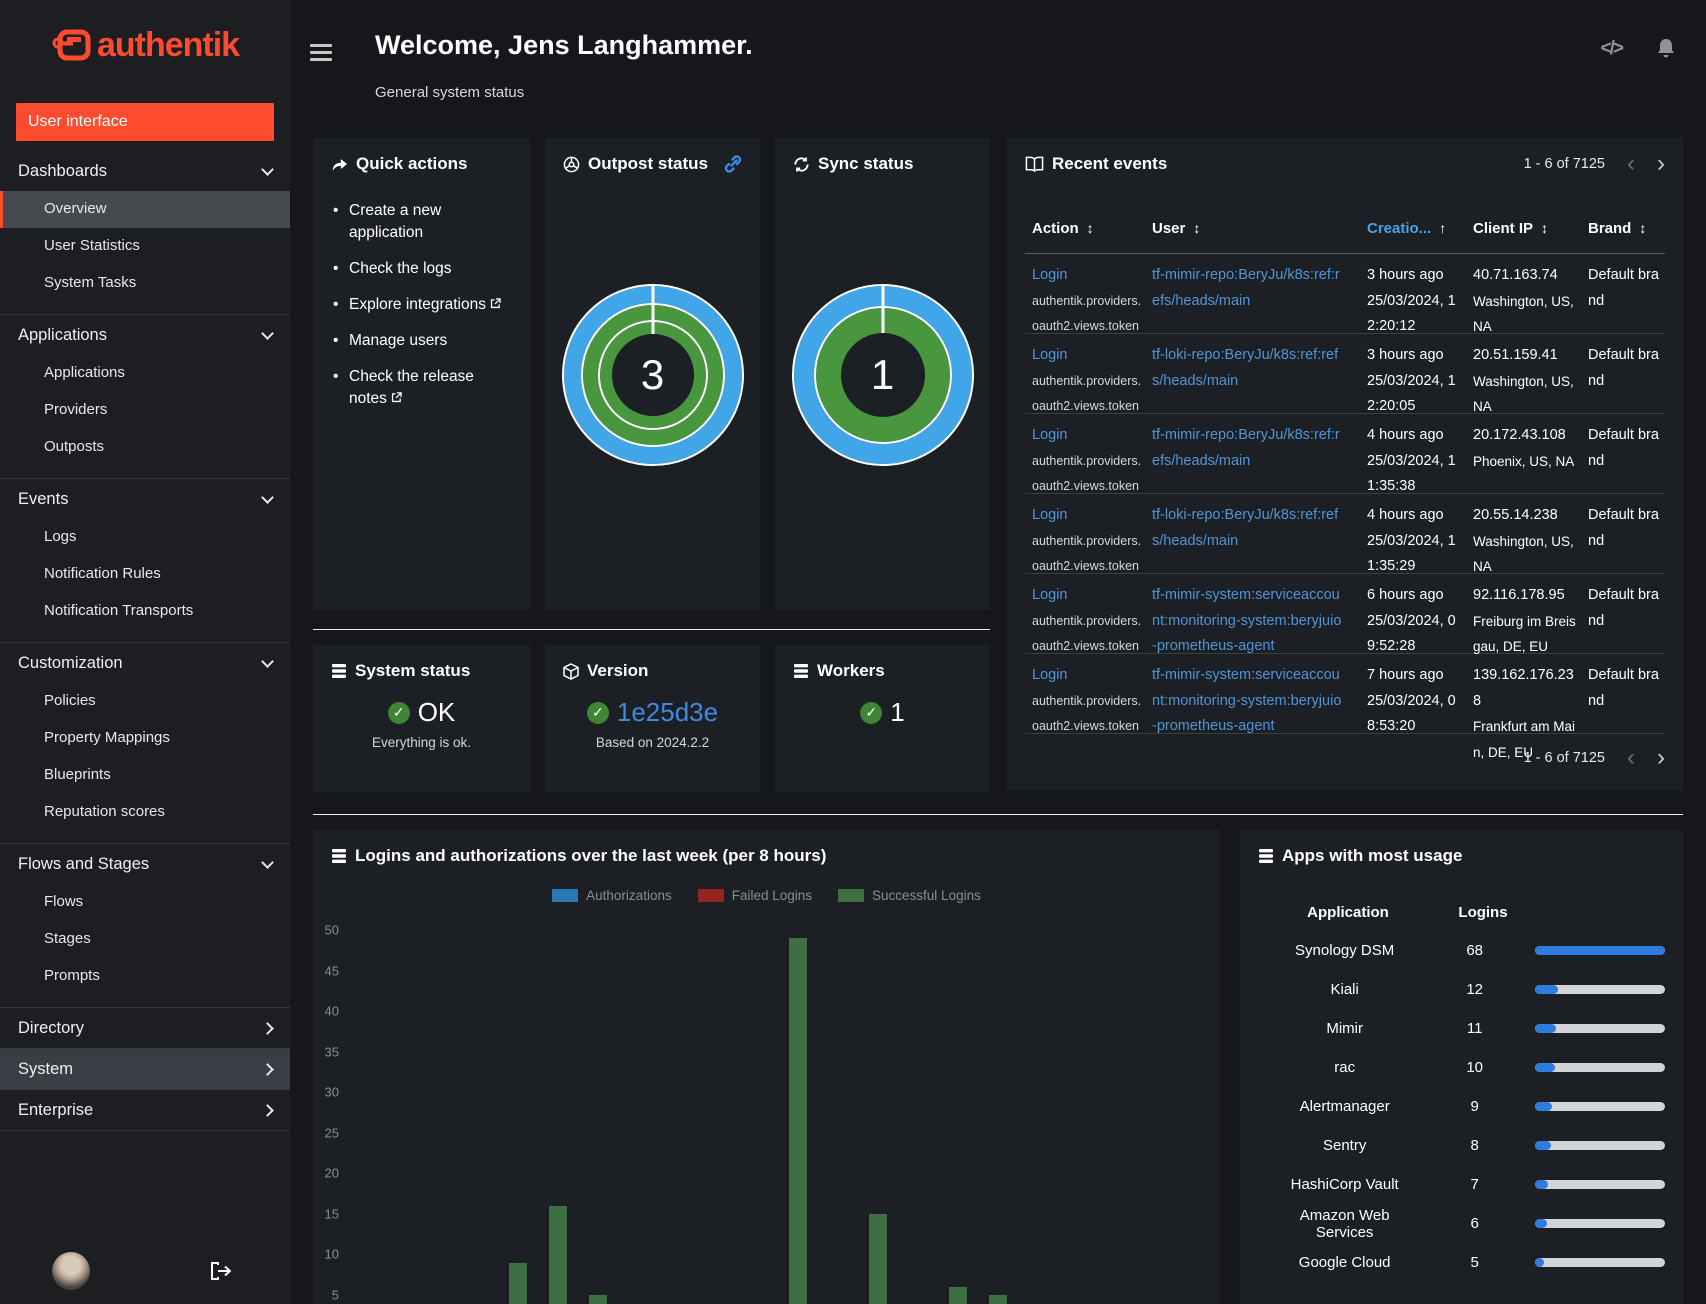 The image size is (1706, 1304). I want to click on system-status-title: System status, so click(413, 670).